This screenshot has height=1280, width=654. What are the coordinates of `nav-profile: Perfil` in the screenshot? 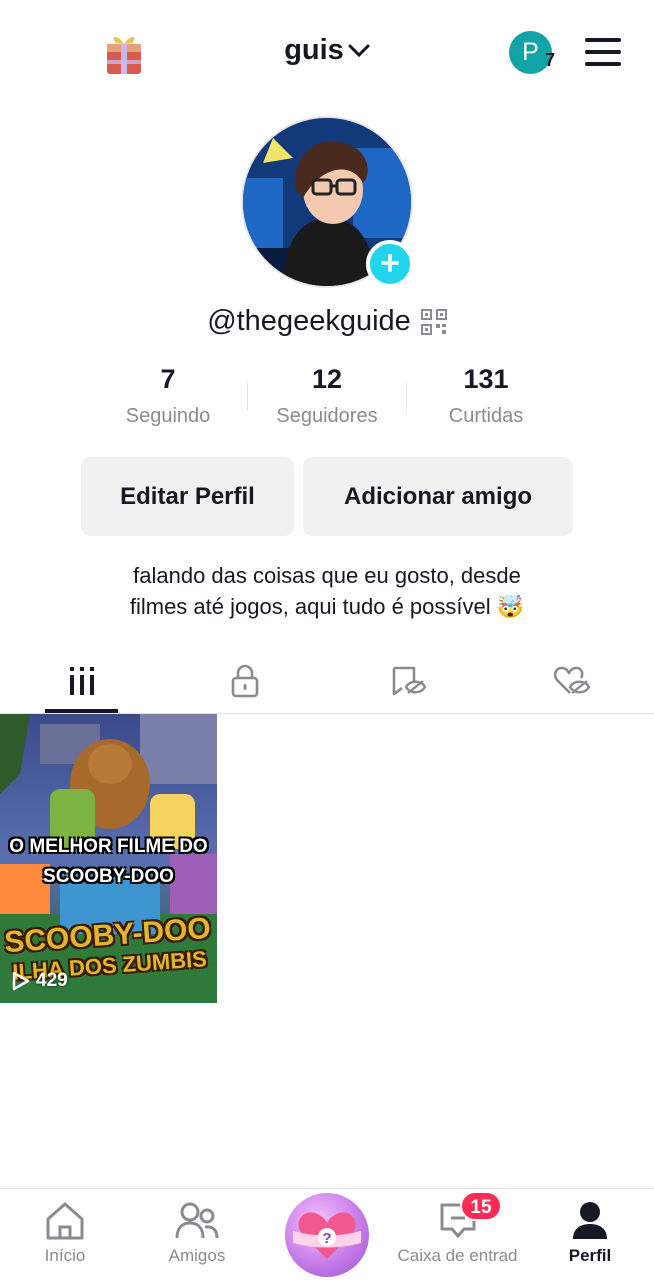 It's located at (590, 1234).